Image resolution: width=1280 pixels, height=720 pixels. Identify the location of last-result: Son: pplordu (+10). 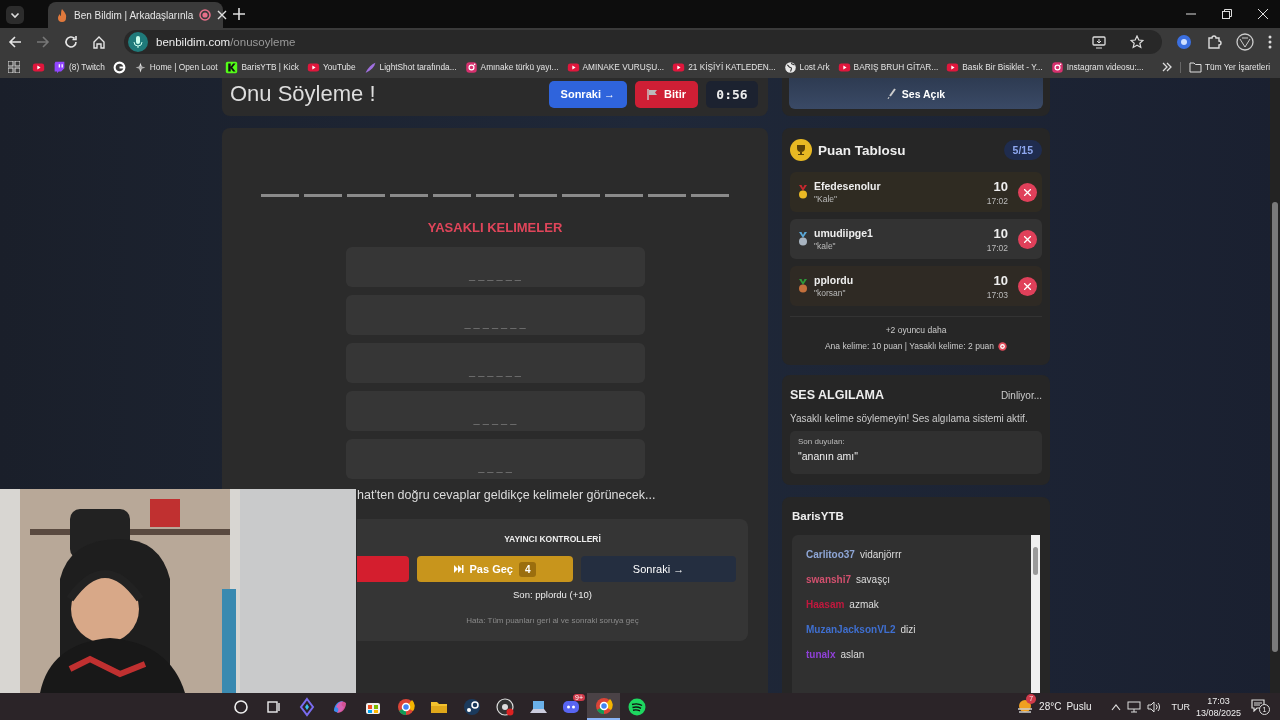
(552, 594).